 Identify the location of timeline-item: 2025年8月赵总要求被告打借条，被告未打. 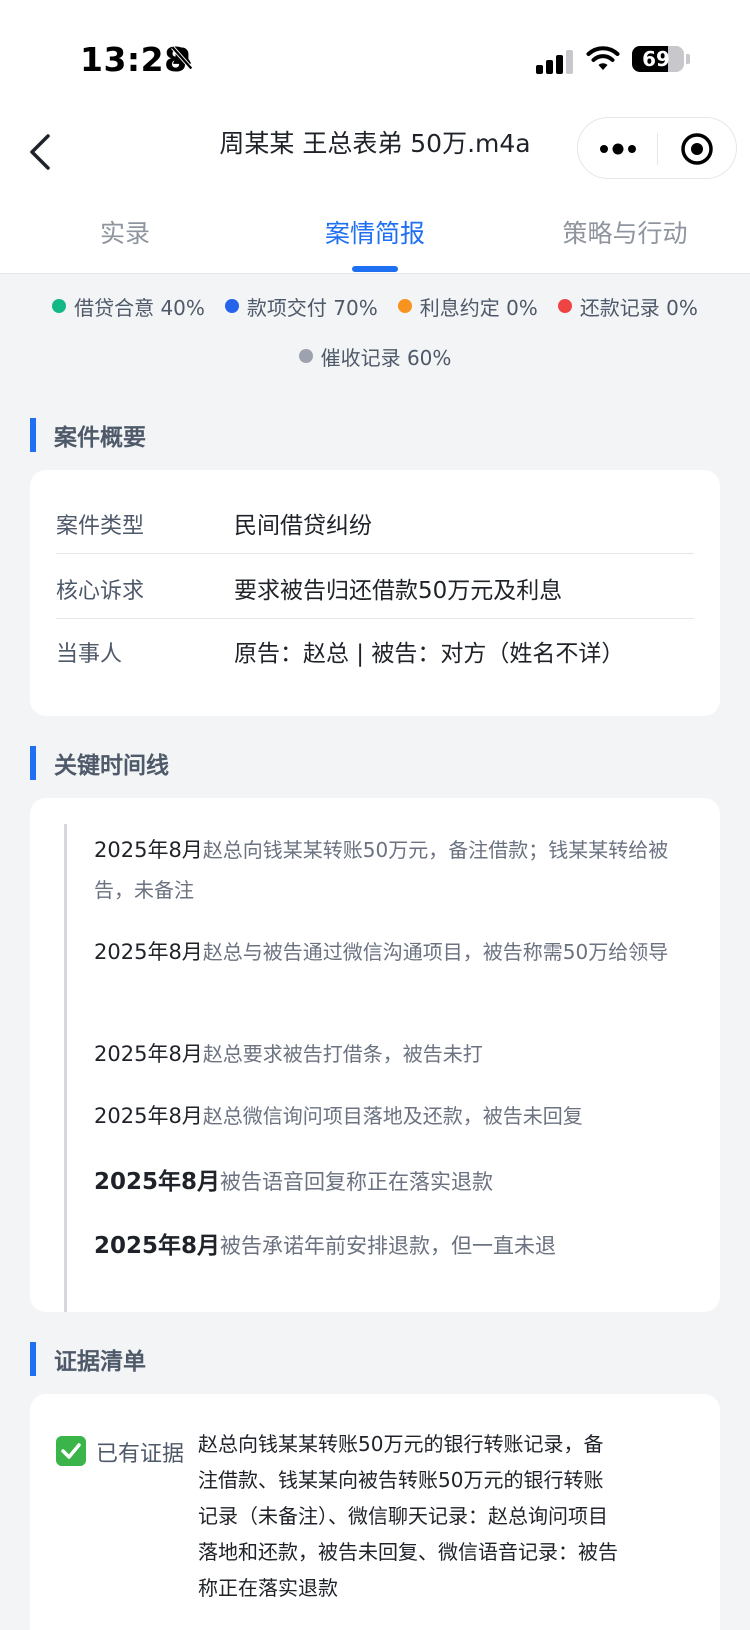
(384, 1054).